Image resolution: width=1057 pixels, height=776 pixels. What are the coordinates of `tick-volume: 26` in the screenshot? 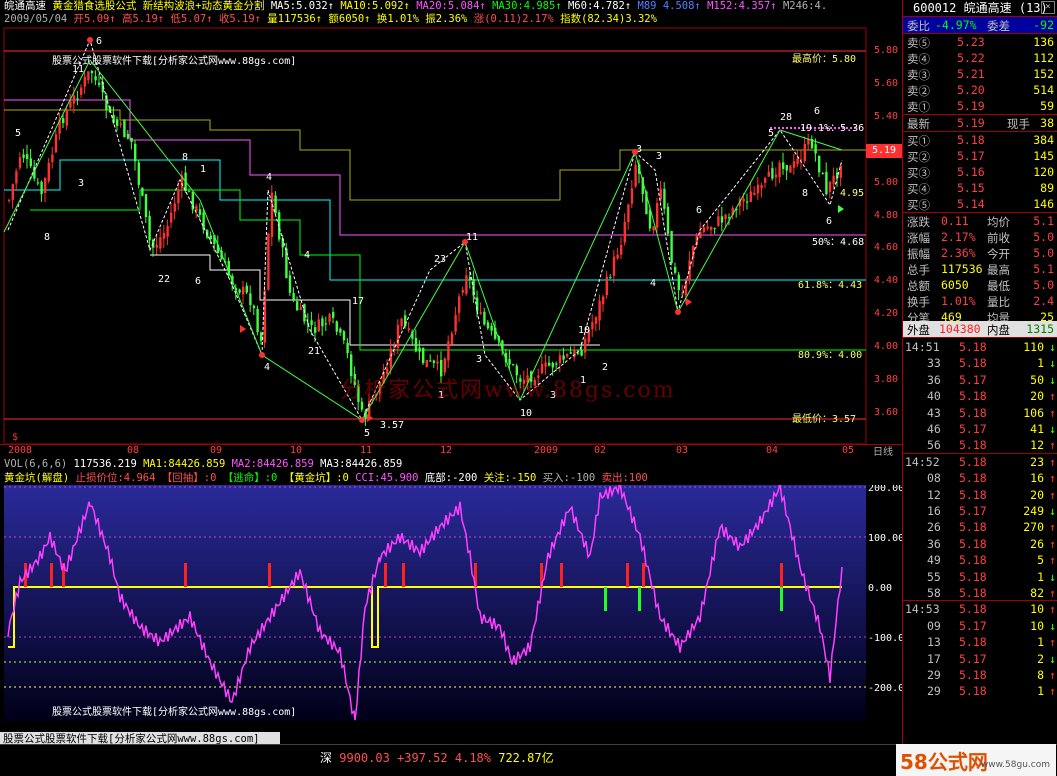 It's located at (1037, 543).